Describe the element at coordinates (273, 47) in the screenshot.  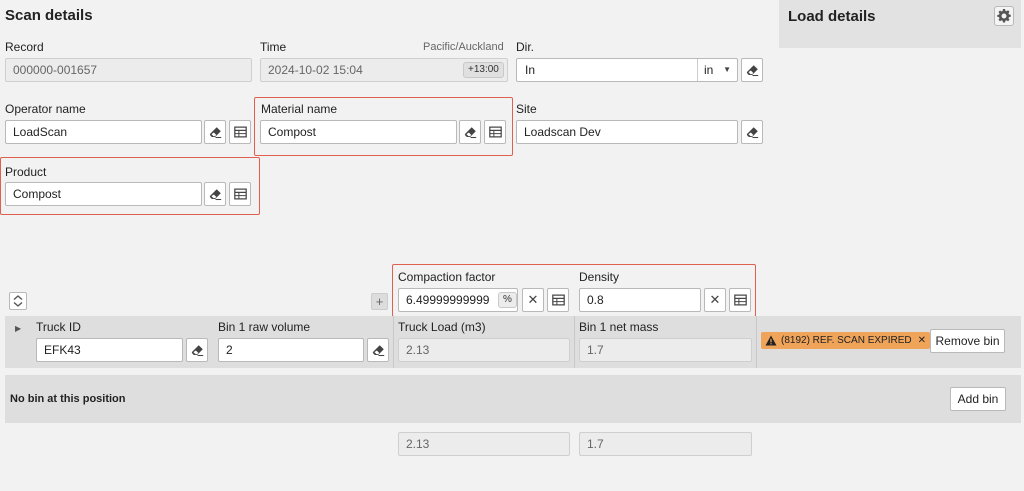
I see `time-label: Time` at that location.